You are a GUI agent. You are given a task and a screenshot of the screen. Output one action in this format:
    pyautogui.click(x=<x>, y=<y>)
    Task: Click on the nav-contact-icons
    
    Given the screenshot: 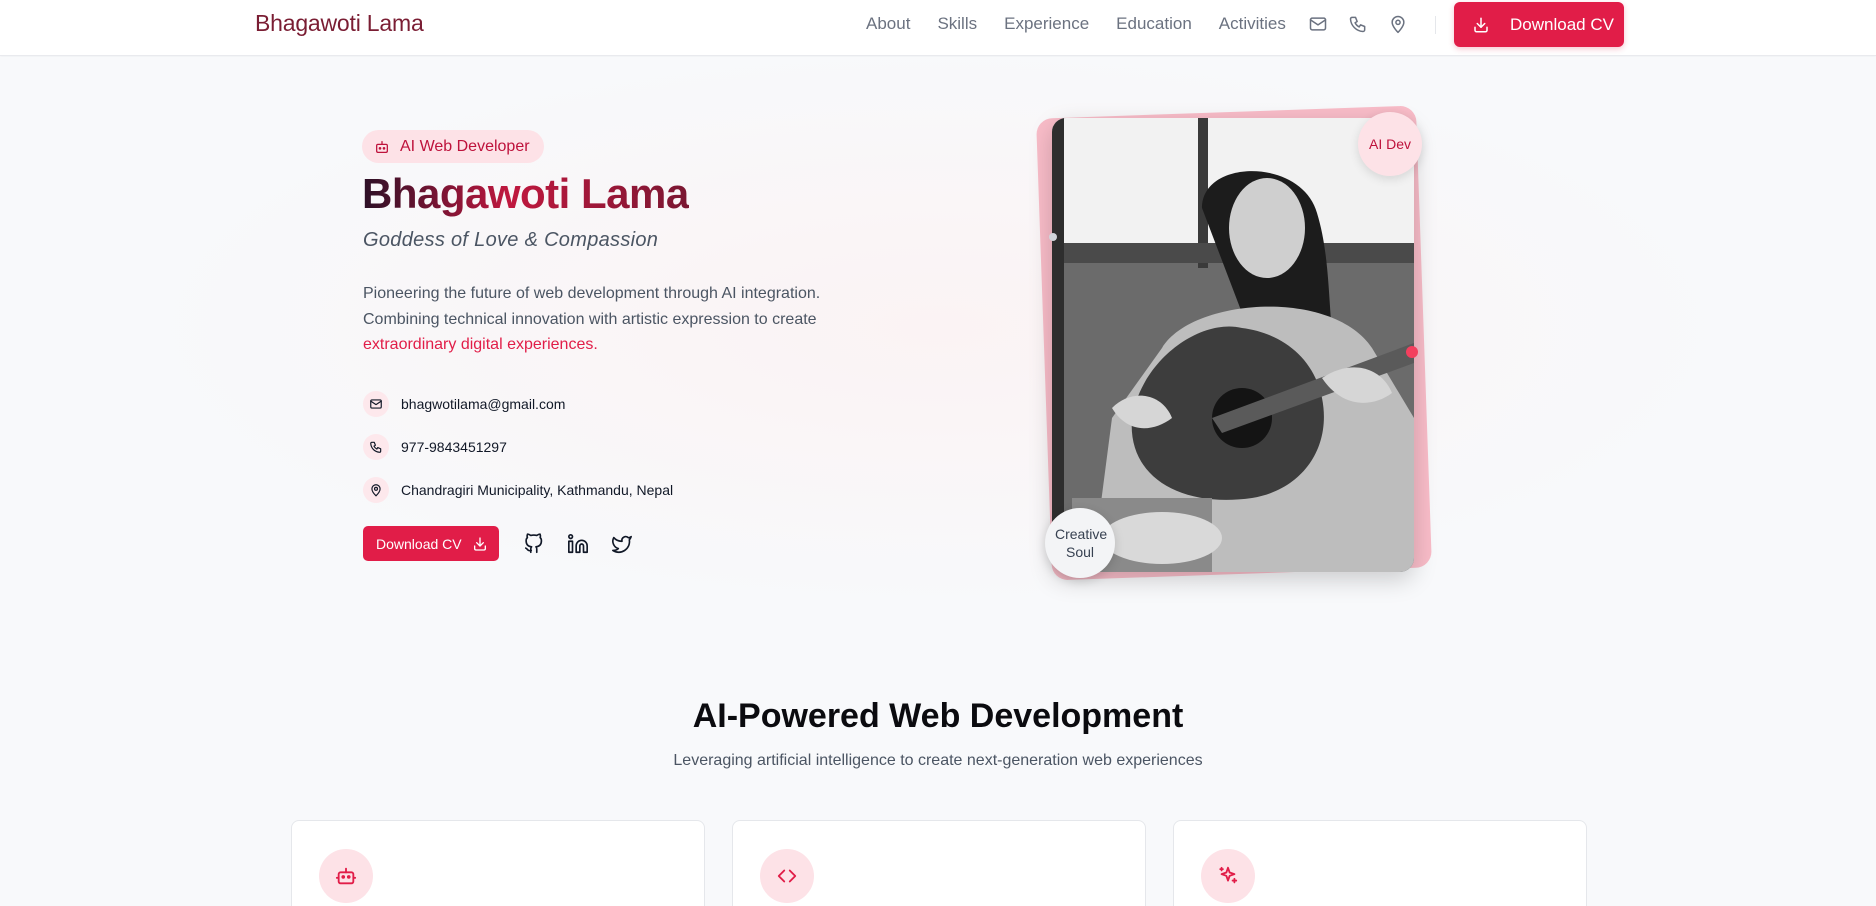 What is the action you would take?
    pyautogui.click(x=1368, y=24)
    